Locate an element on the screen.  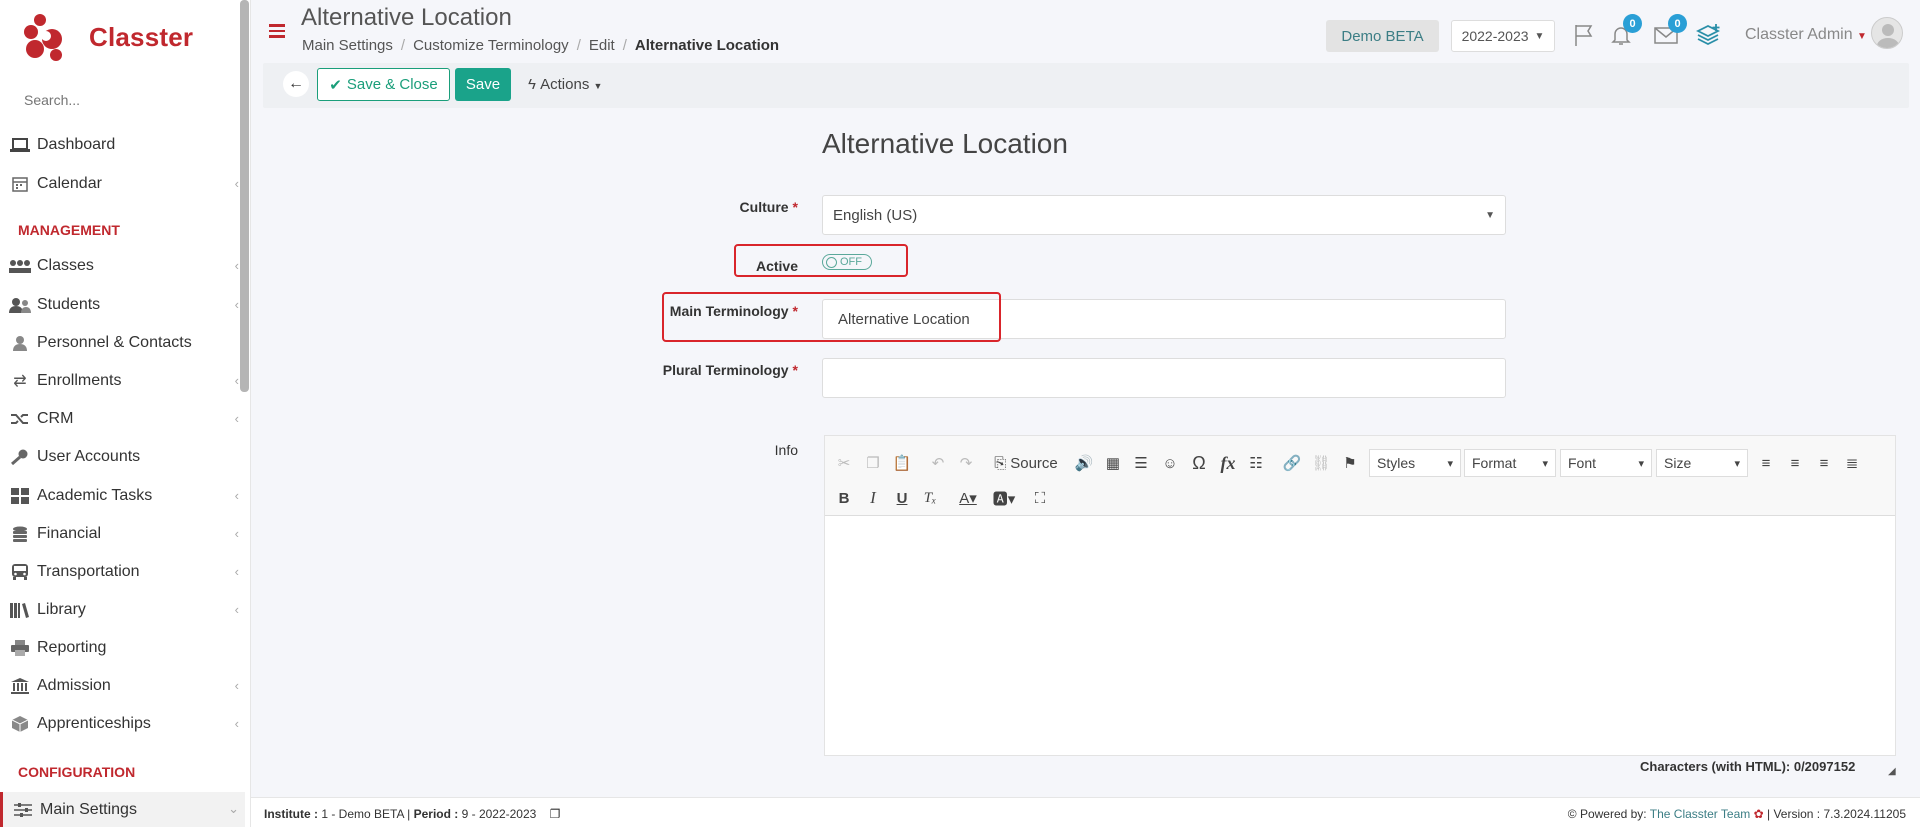
bank-icon is located at coordinates (20, 686).